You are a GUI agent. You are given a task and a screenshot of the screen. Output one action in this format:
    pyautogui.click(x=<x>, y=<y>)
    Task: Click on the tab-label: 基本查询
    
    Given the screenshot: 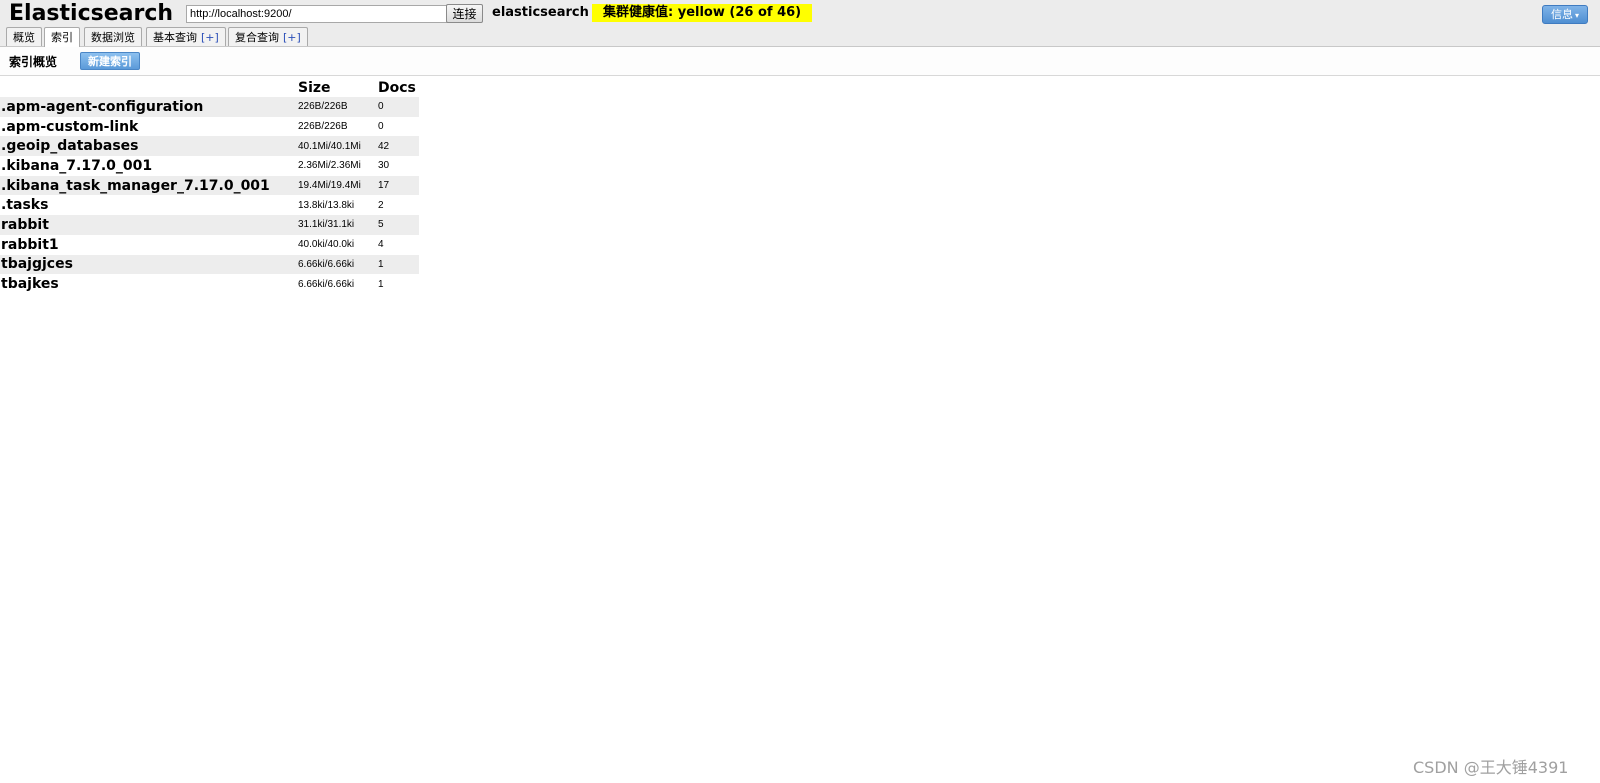 What is the action you would take?
    pyautogui.click(x=175, y=37)
    